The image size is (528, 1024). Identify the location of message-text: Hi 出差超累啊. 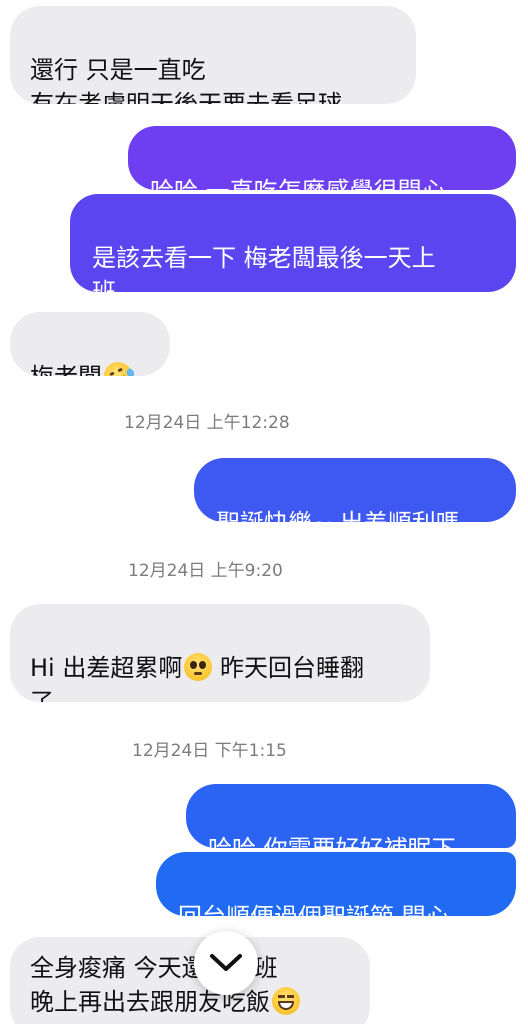
(106, 668).